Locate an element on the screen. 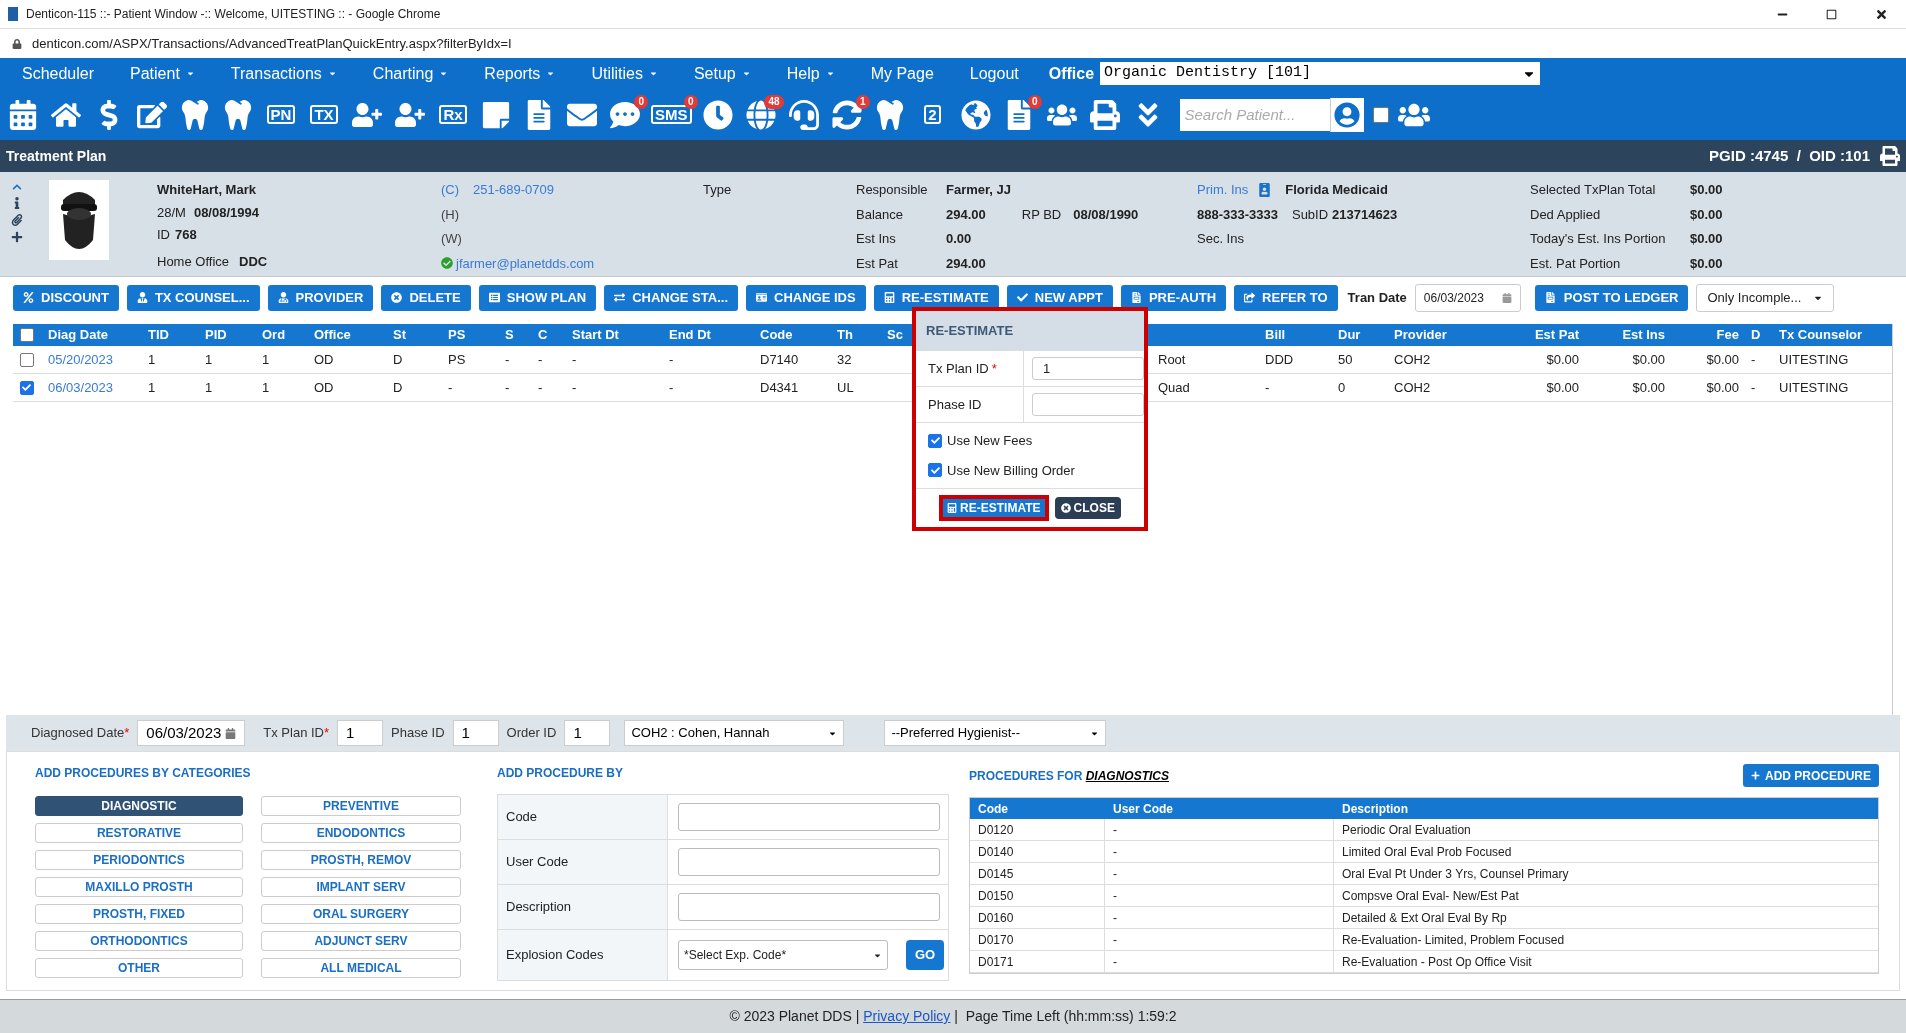  menu-item: Scheduler is located at coordinates (58, 73).